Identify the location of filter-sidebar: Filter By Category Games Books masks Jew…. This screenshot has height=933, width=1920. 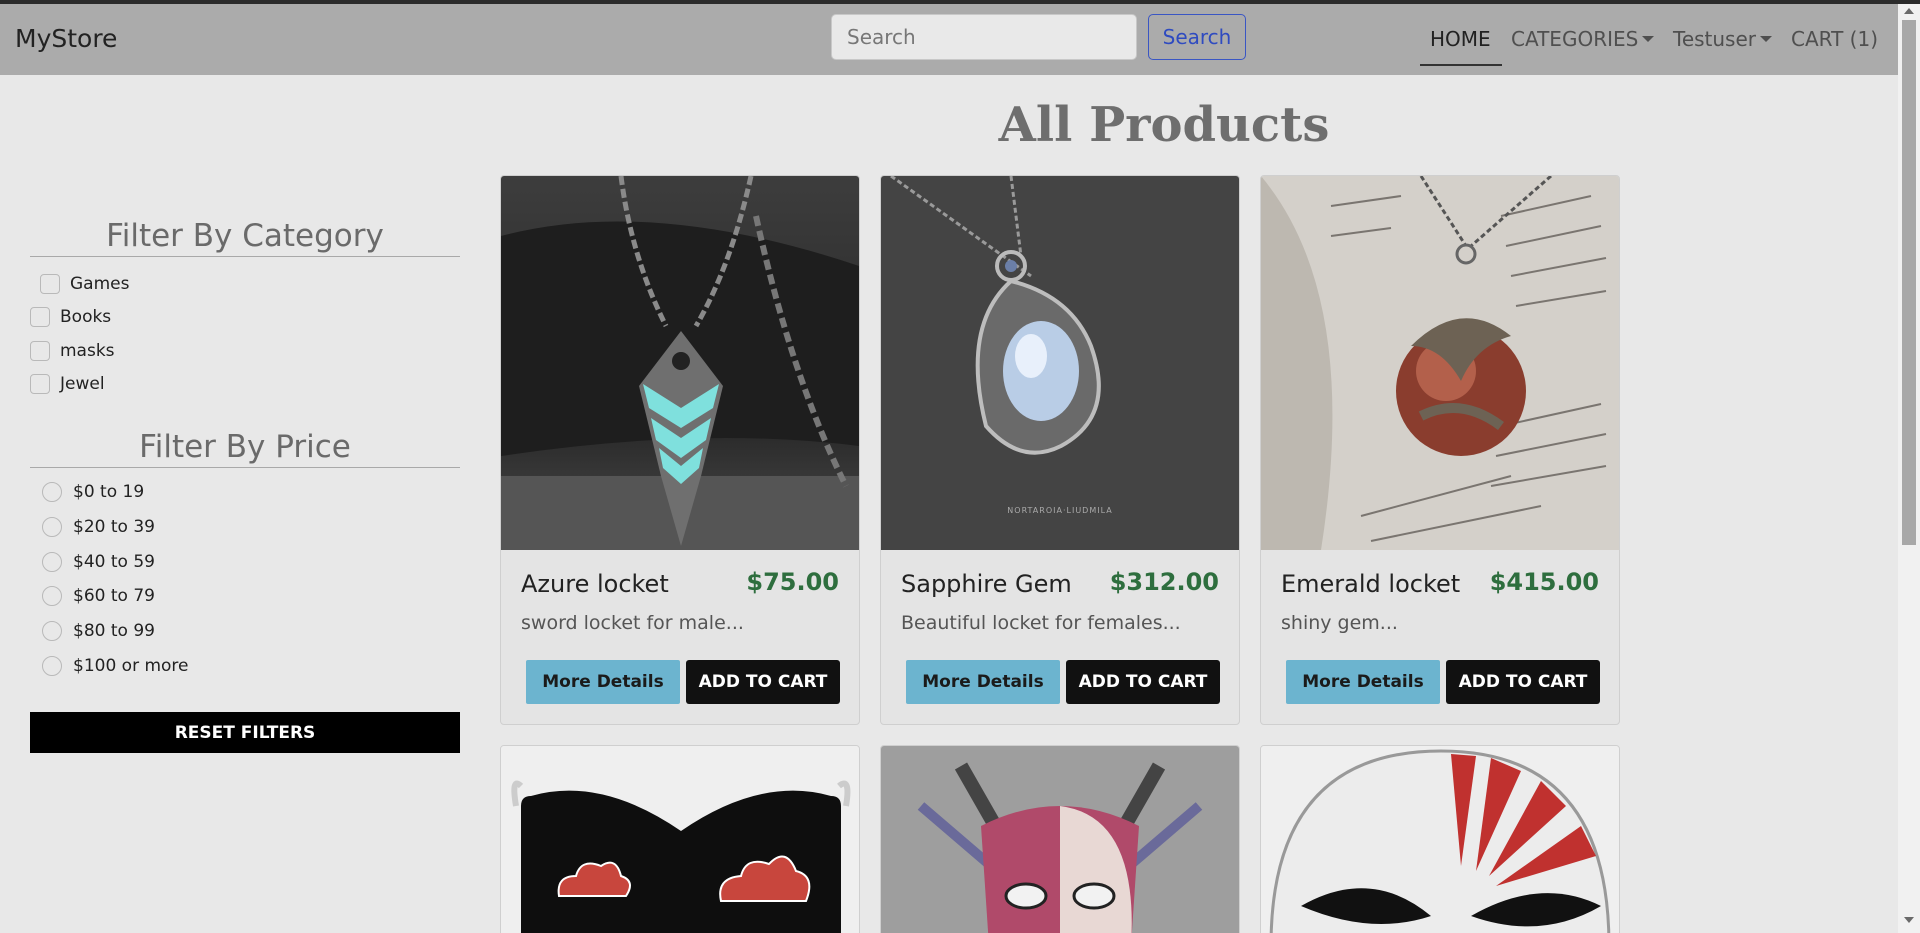
(245, 485).